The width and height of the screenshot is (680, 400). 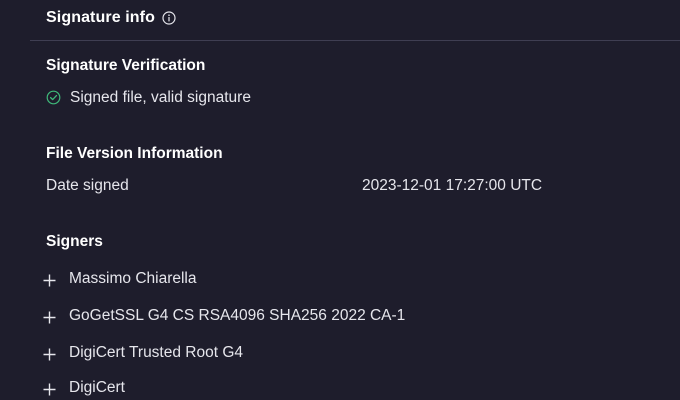 I want to click on verification-status-text: Signed file, valid signature, so click(x=160, y=97).